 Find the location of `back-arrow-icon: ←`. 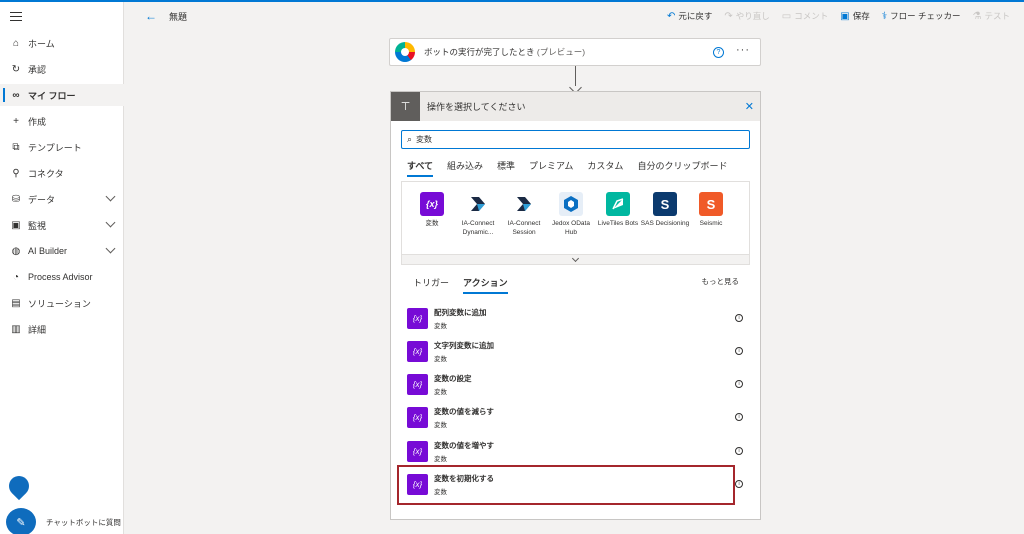

back-arrow-icon: ← is located at coordinates (151, 16).